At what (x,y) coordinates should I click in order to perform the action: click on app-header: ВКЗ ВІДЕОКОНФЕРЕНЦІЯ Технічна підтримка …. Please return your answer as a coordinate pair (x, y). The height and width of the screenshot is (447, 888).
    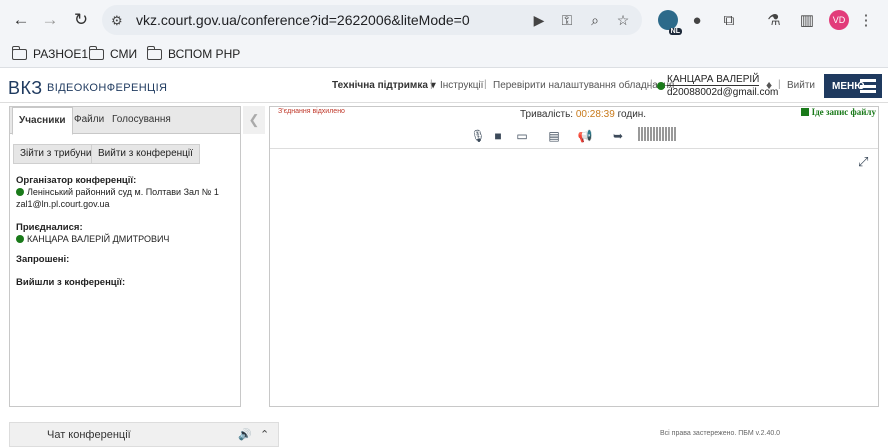
    Looking at the image, I should click on (444, 86).